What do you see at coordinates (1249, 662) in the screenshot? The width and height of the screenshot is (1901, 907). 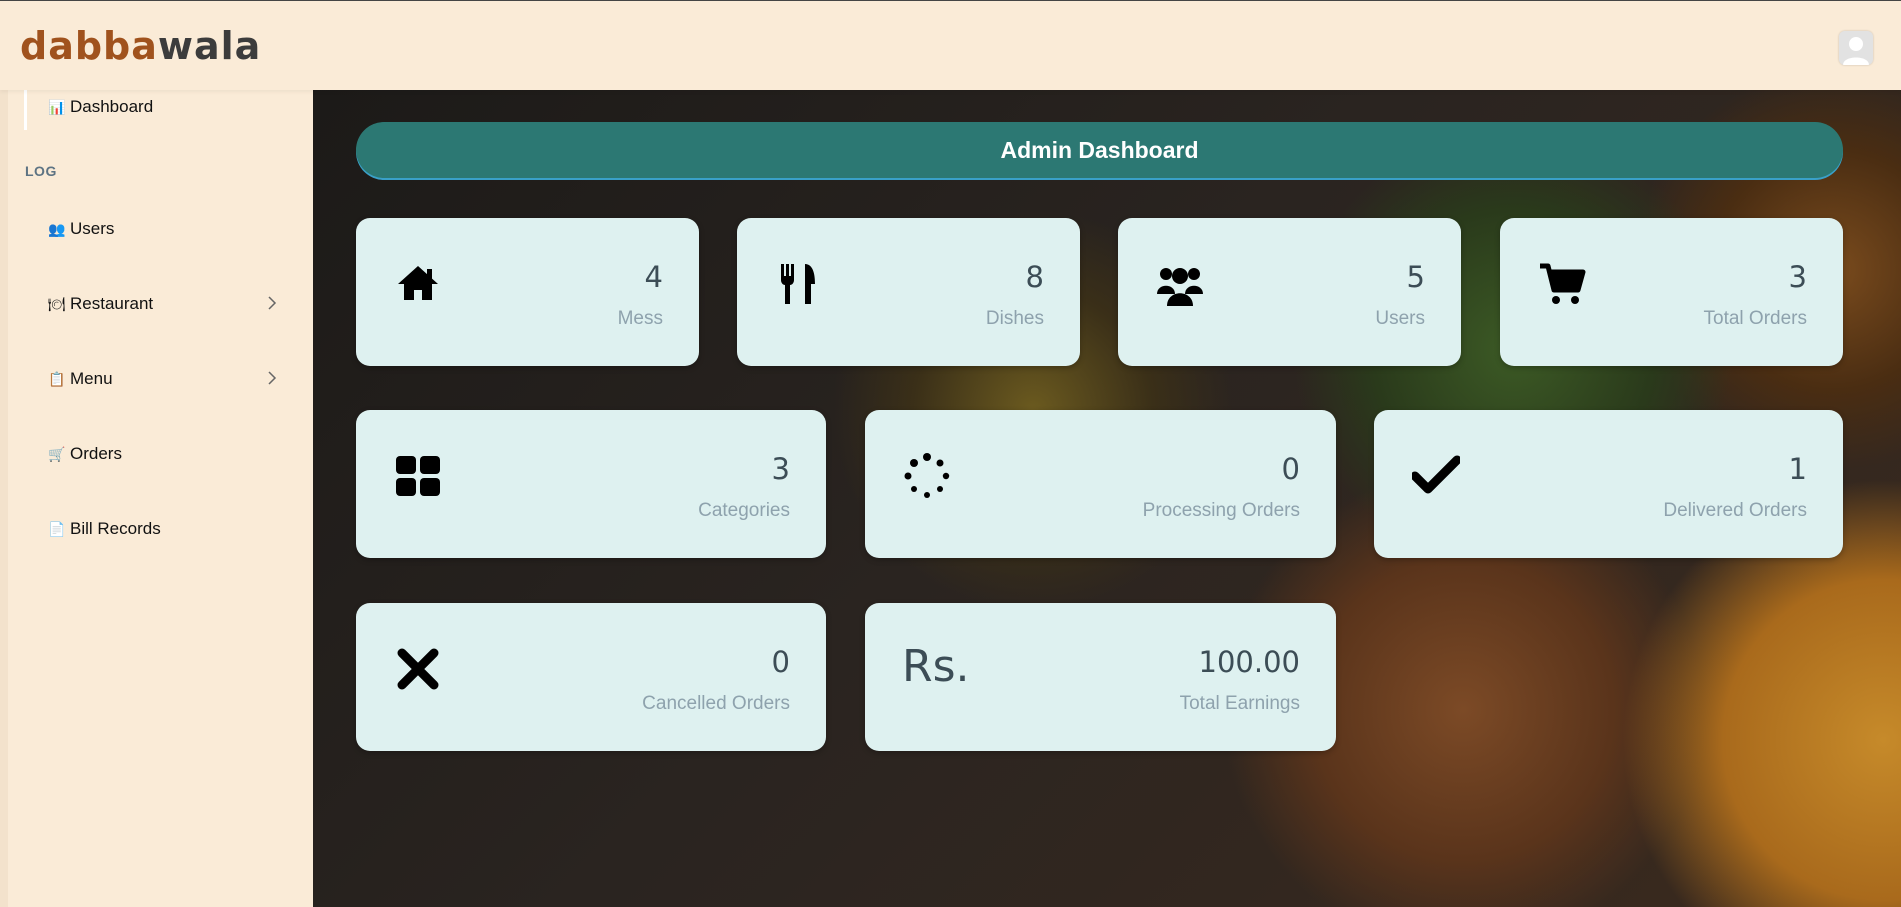 I see `stat-value: 100.00` at bounding box center [1249, 662].